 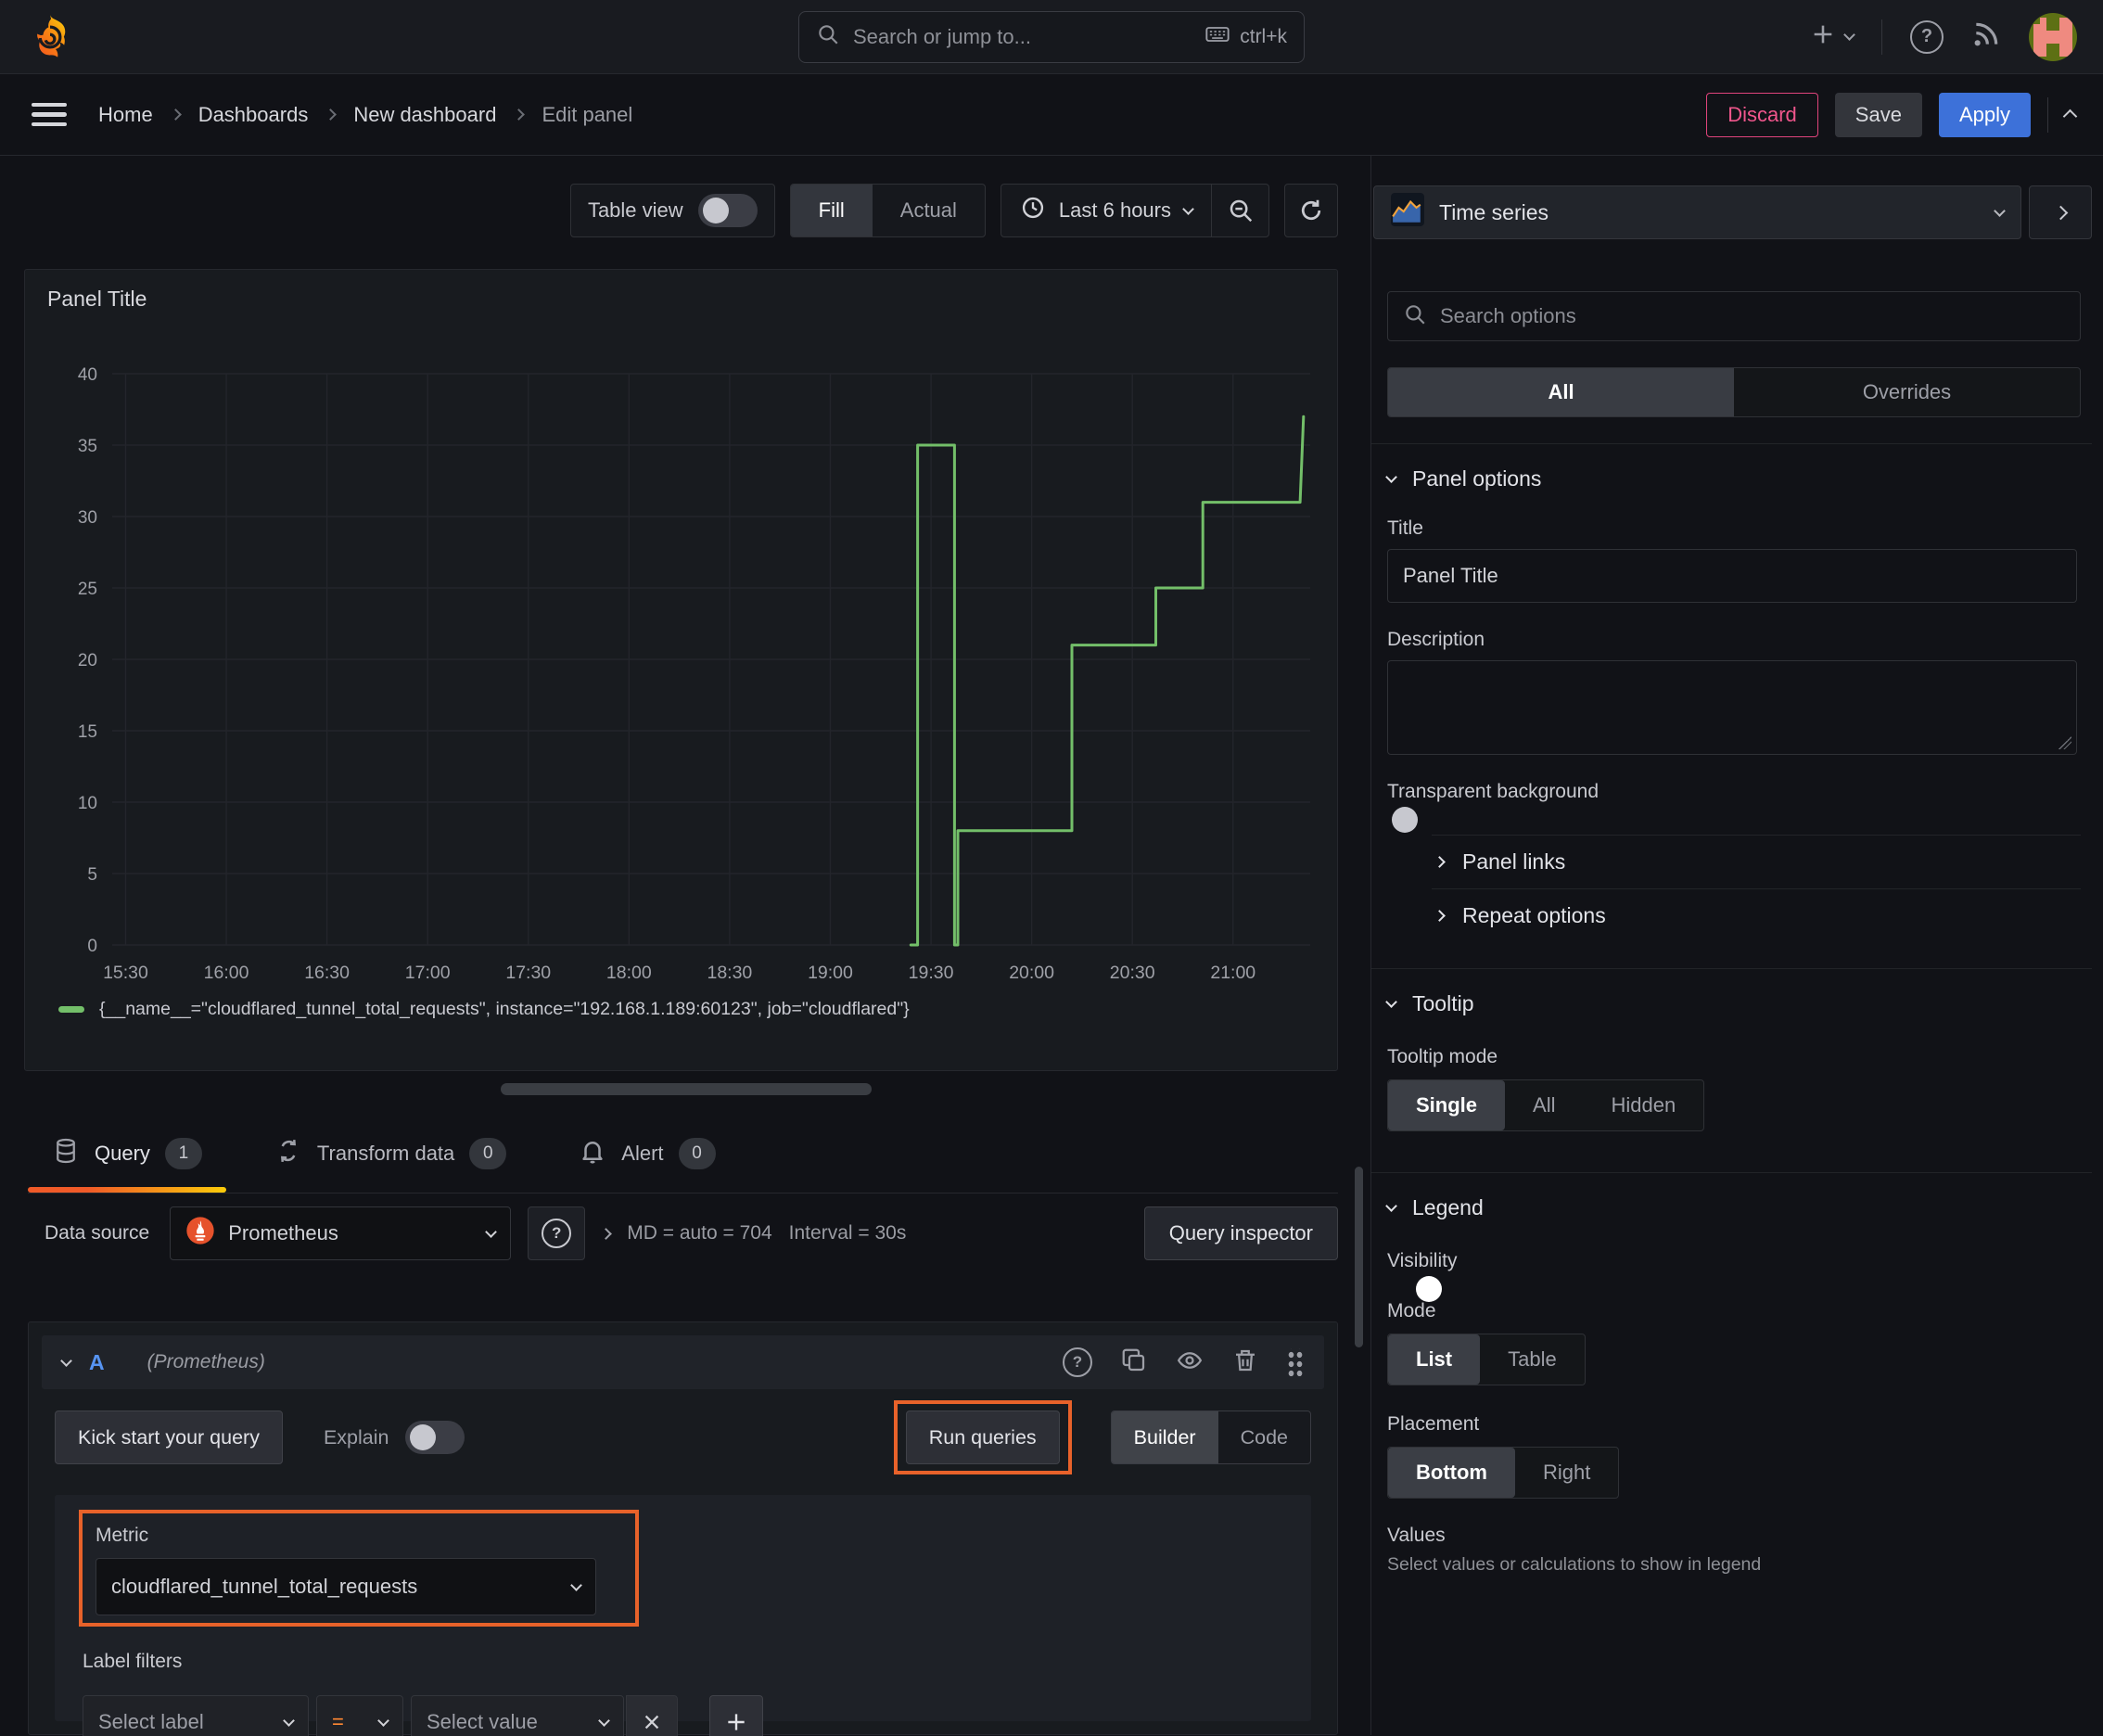 What do you see at coordinates (1738, 479) in the screenshot?
I see `panel-options-section: Panel options` at bounding box center [1738, 479].